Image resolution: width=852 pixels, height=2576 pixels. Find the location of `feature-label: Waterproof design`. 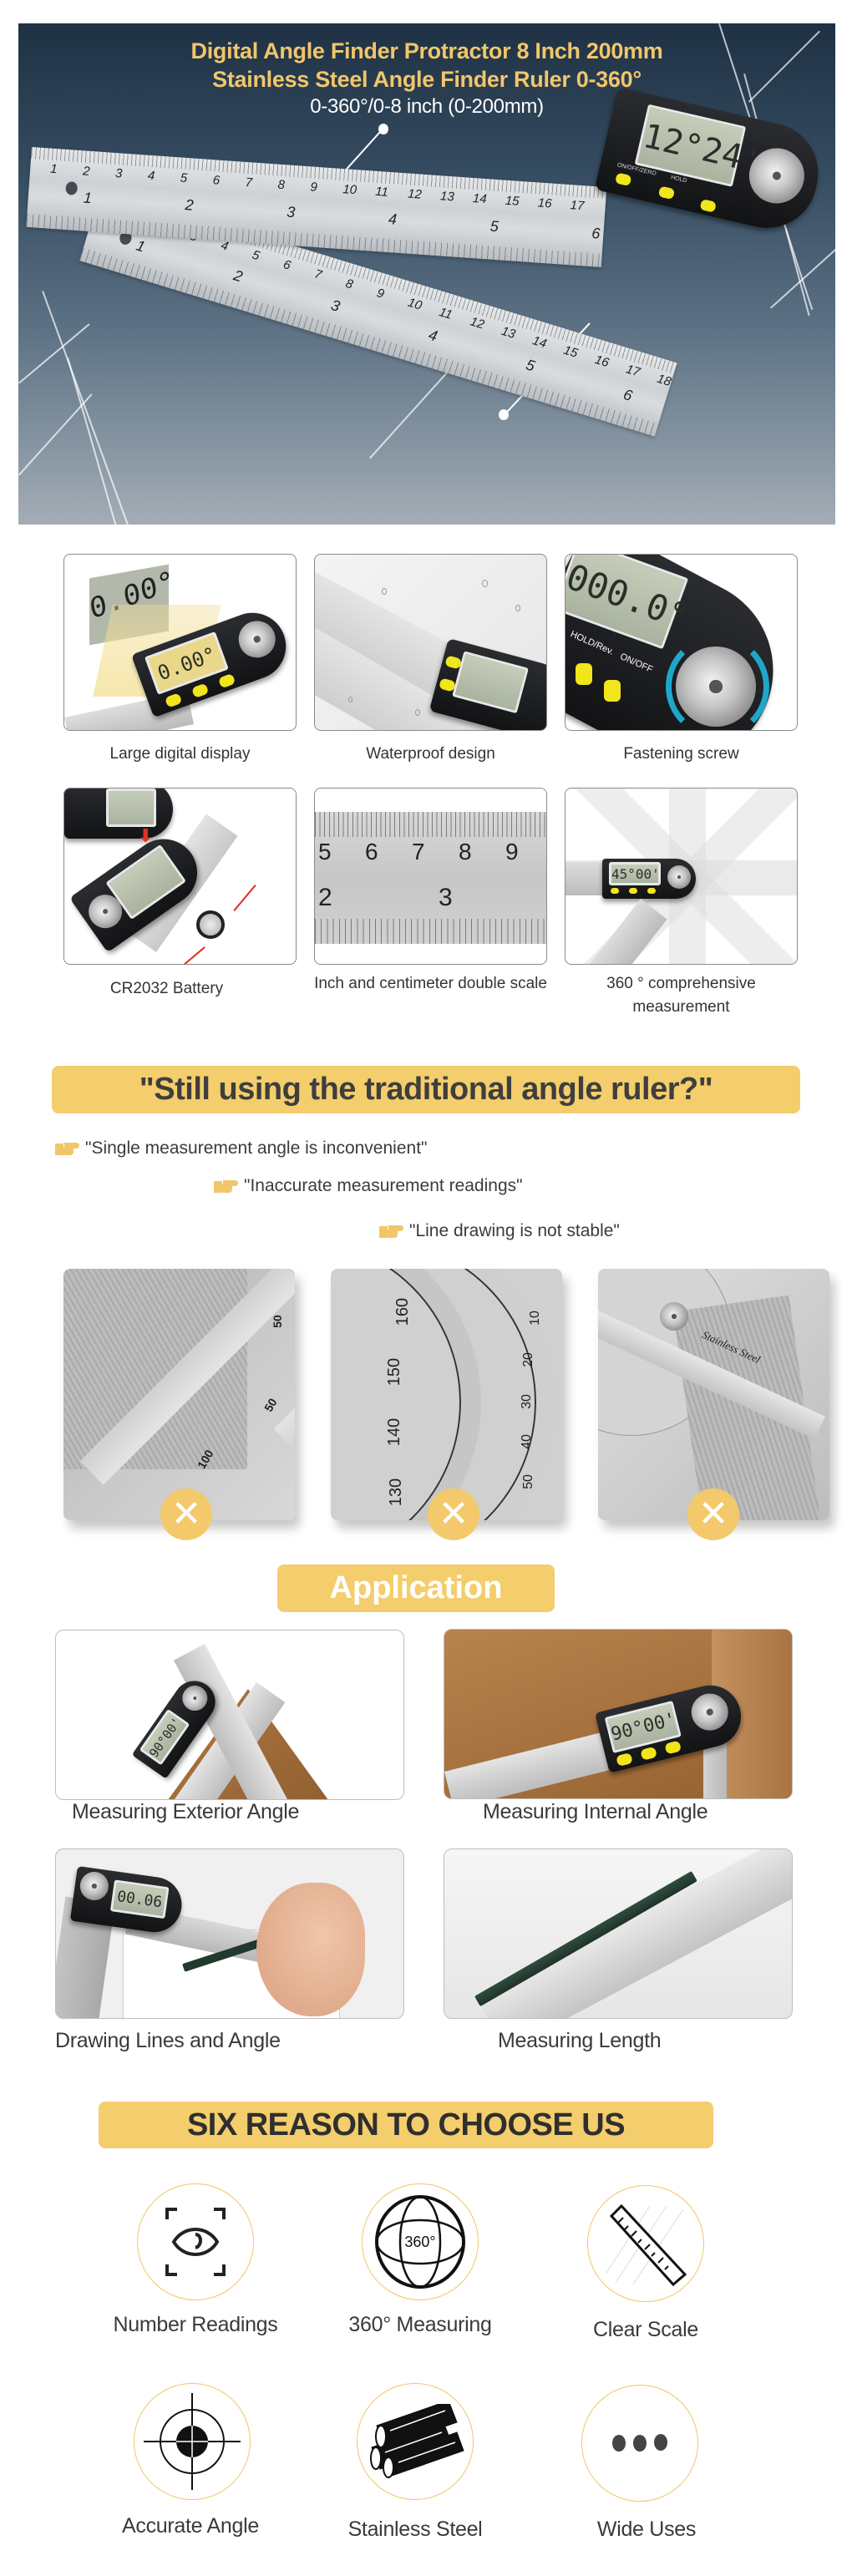

feature-label: Waterproof design is located at coordinates (430, 754).